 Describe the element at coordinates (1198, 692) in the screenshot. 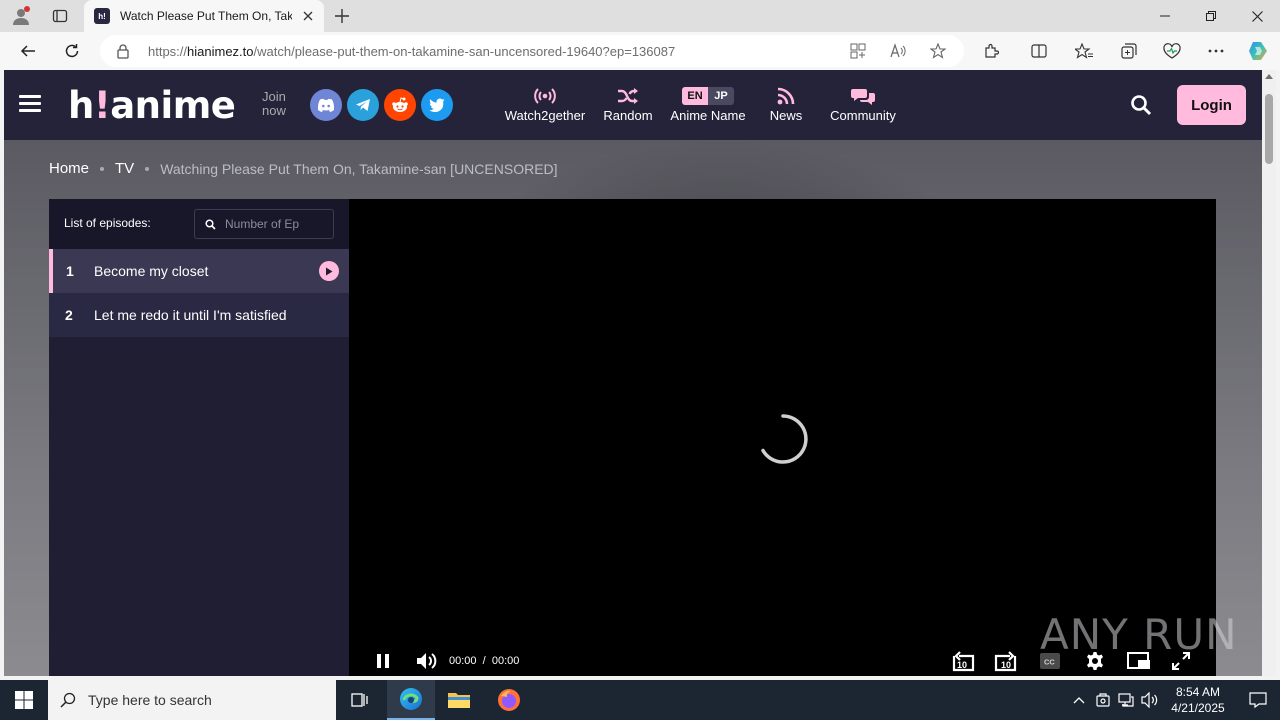

I see `clock-time: 8:54 AM` at that location.